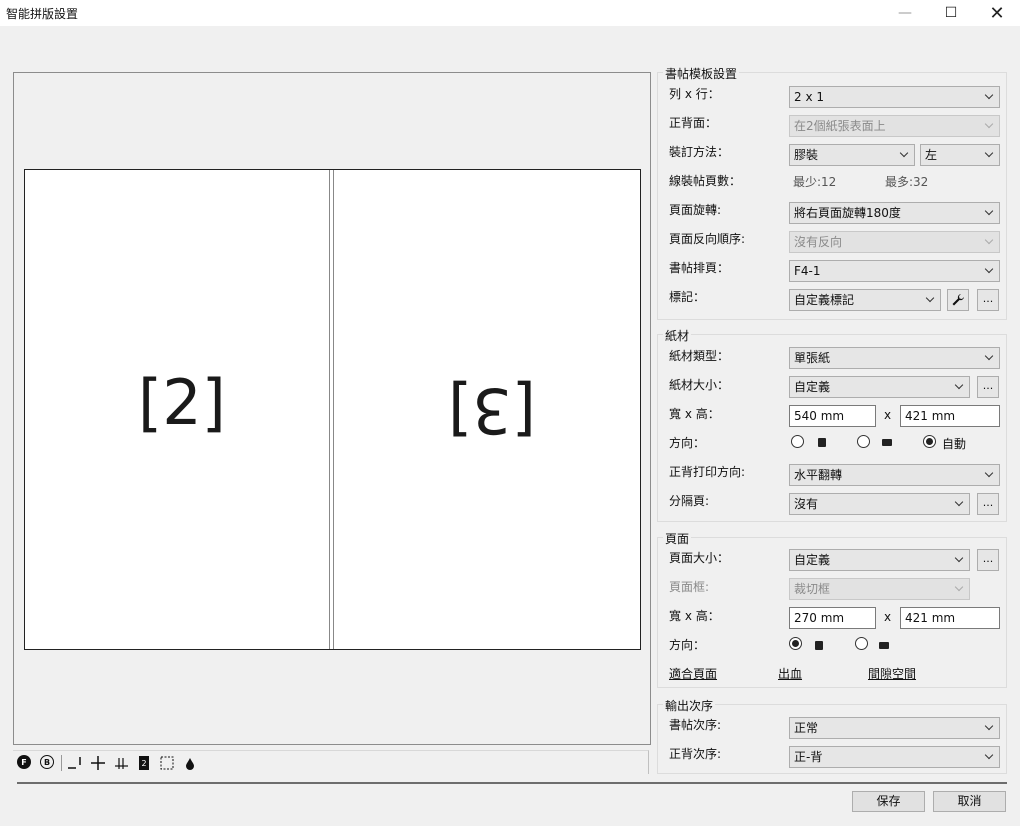  I want to click on page-portrait-radio, so click(795, 643).